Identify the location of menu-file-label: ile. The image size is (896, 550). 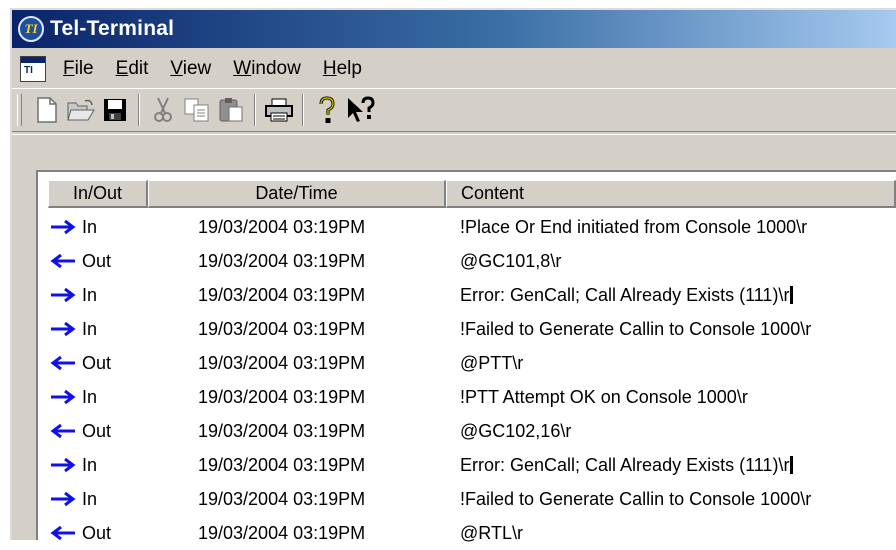
(84, 68).